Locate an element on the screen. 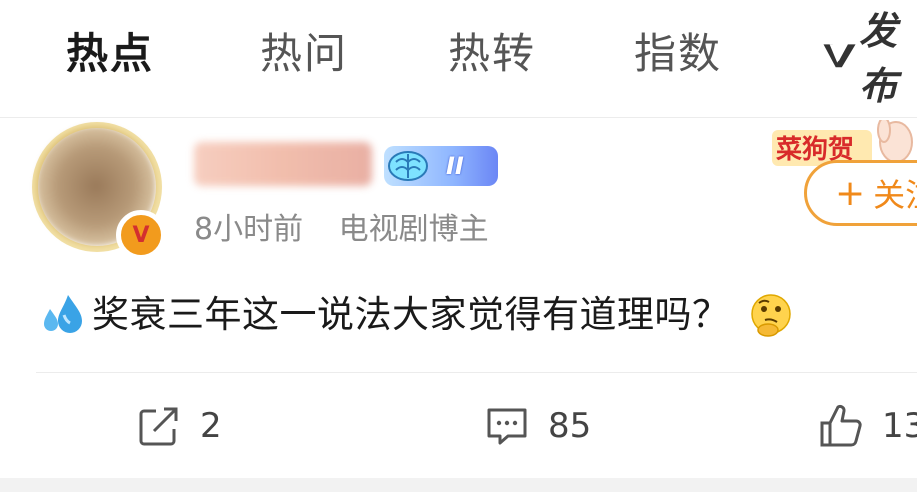 The height and width of the screenshot is (492, 917). author-tag: 电视剧博主 is located at coordinates (413, 229).